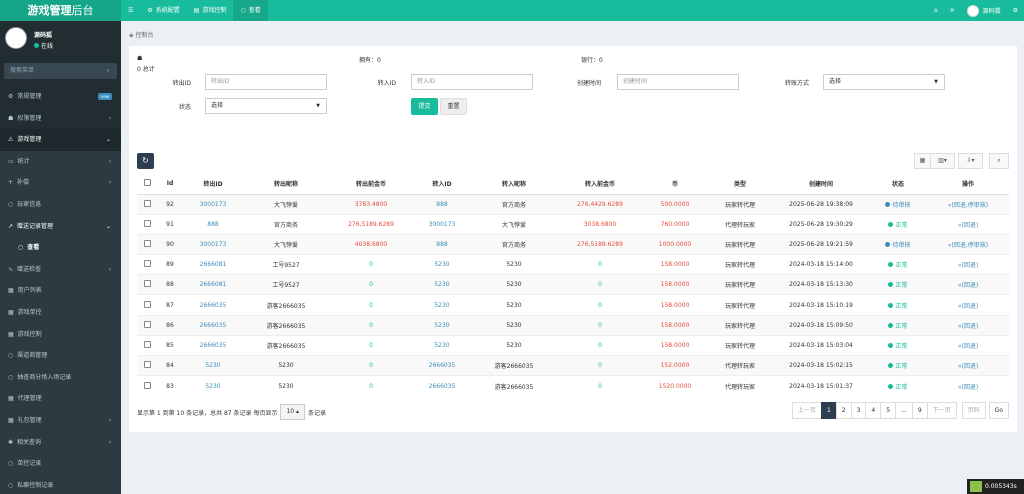  What do you see at coordinates (60, 334) in the screenshot?
I see `sidebar-item-game-control: ▦ 游戏控制` at bounding box center [60, 334].